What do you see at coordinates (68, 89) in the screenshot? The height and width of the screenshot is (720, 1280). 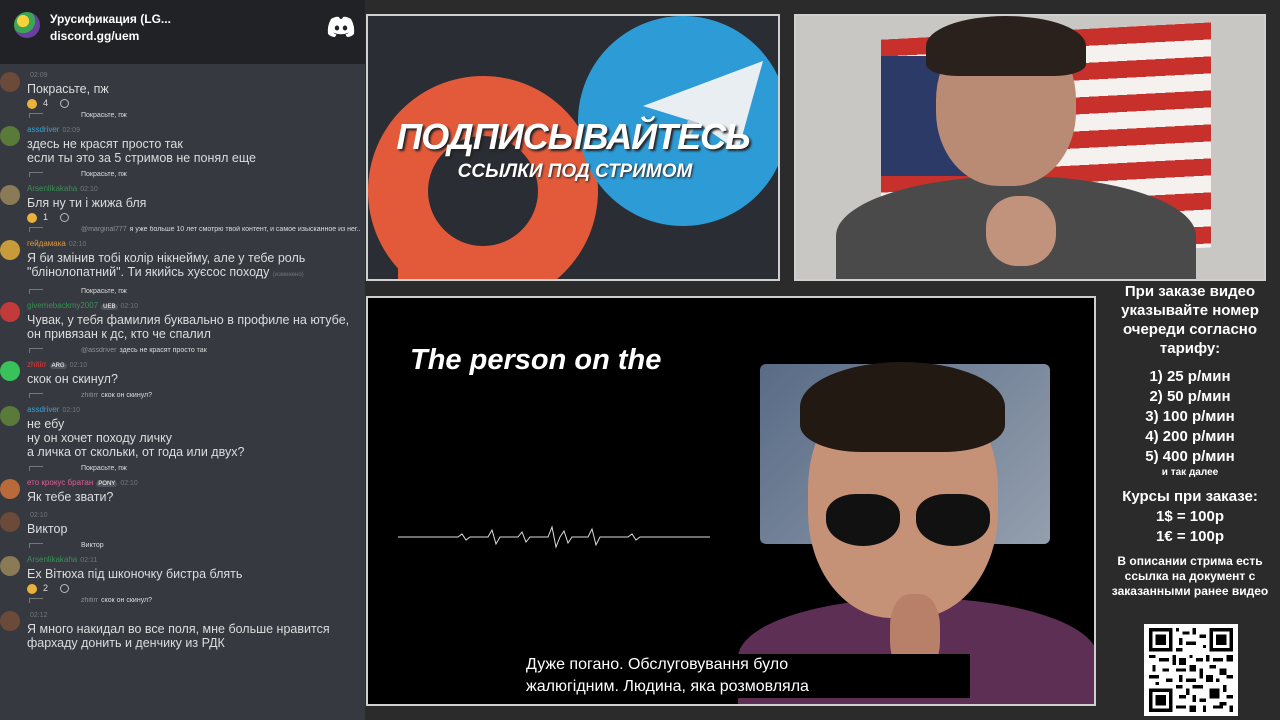 I see `message-text: Покрасьте, пж` at bounding box center [68, 89].